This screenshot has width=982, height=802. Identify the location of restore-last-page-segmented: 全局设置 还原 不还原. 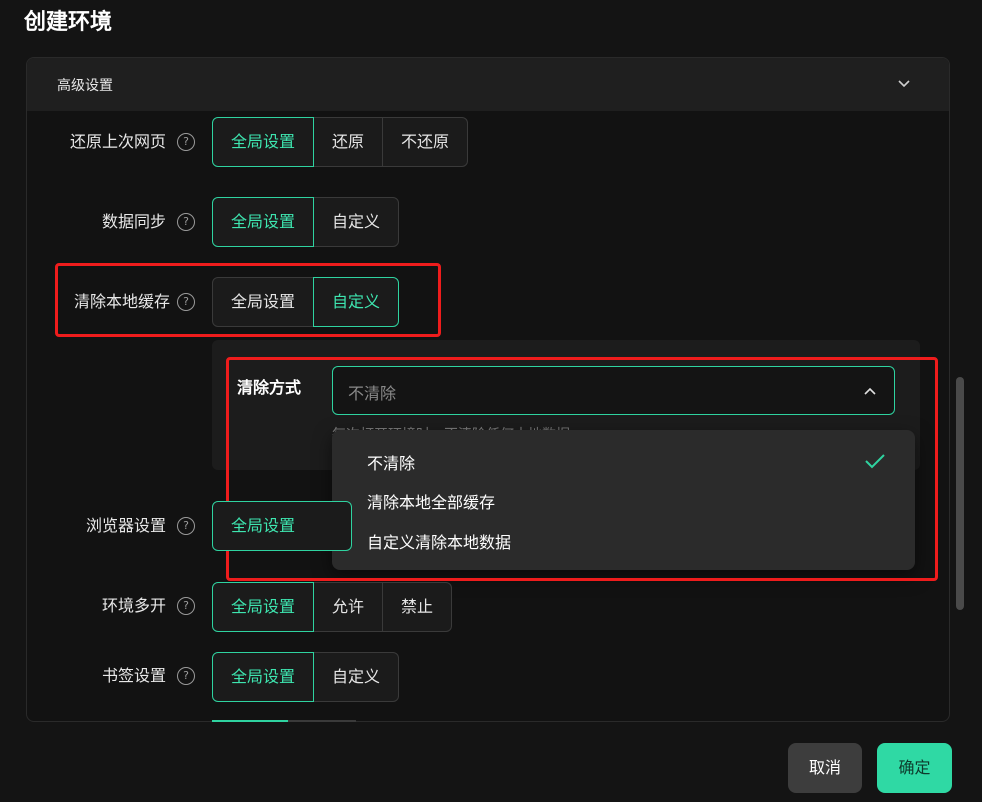
(340, 142).